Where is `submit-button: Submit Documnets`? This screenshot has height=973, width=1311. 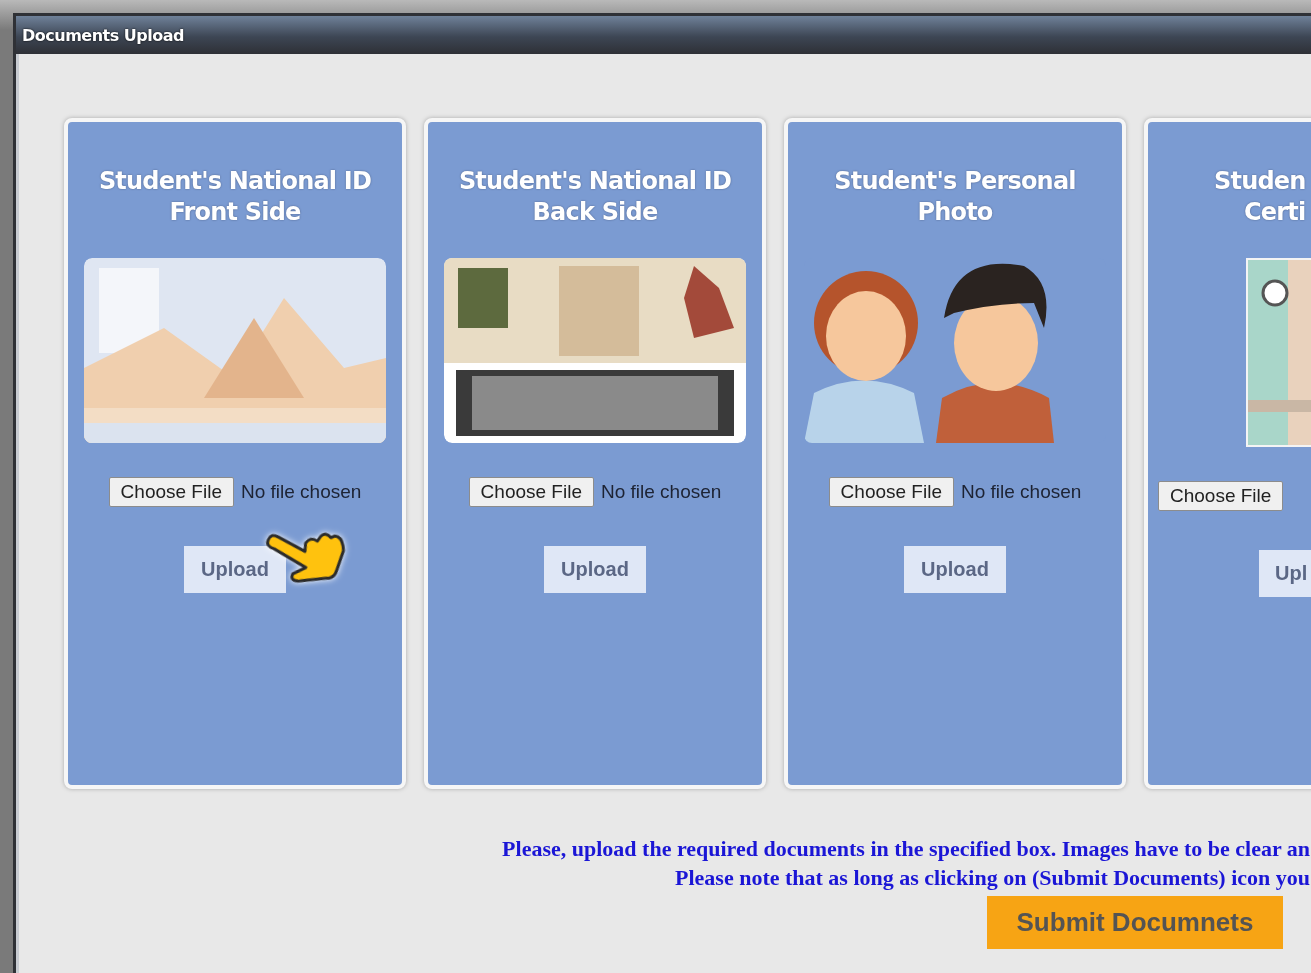
submit-button: Submit Documnets is located at coordinates (1135, 922).